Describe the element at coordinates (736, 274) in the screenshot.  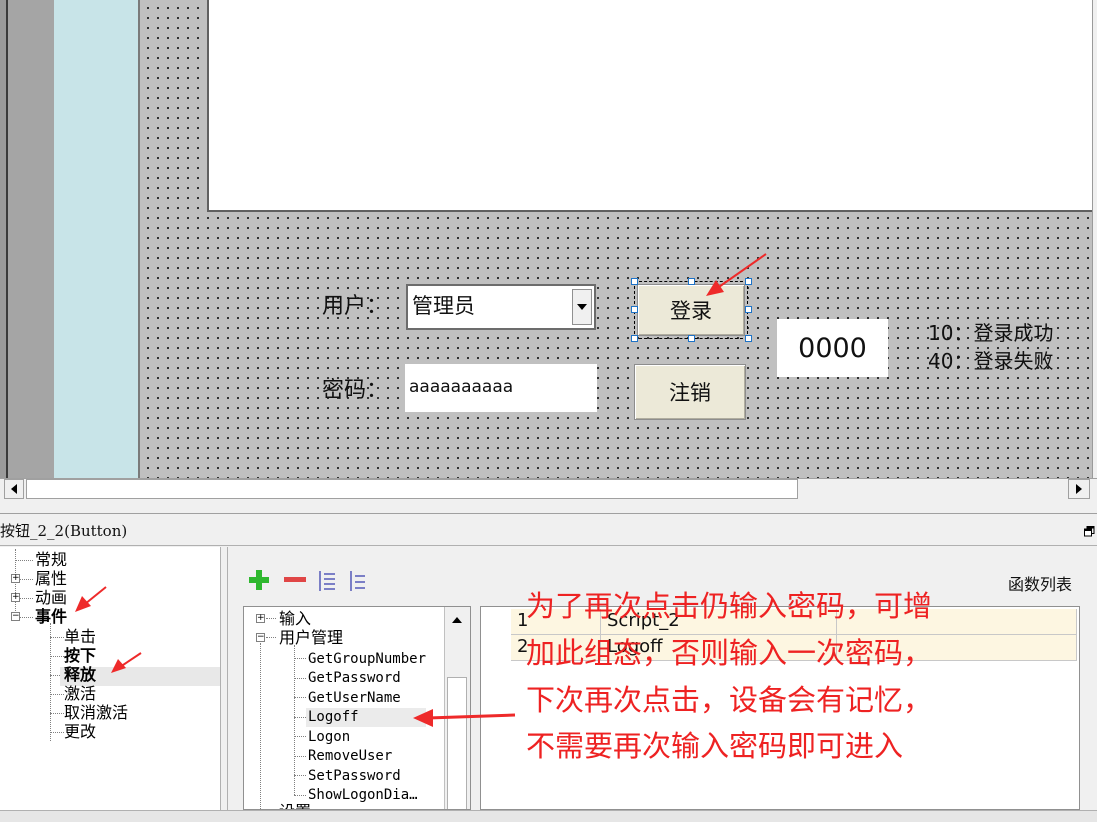
I see `arrow-to-login-button` at that location.